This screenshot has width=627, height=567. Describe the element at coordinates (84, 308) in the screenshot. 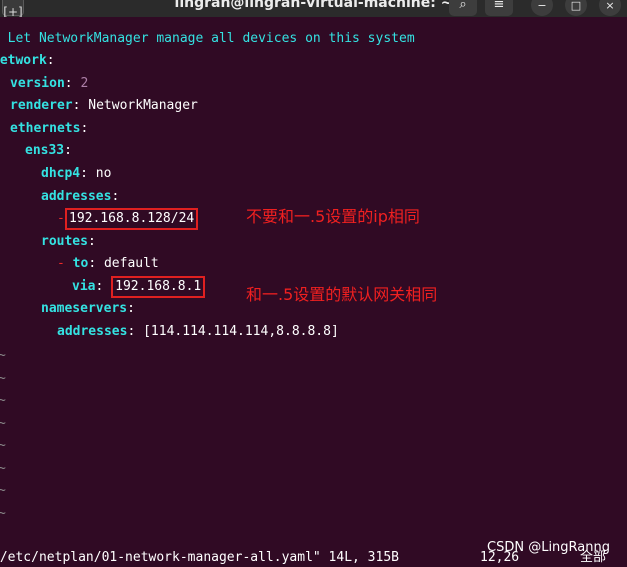

I see `nameservers-key: nameservers` at that location.